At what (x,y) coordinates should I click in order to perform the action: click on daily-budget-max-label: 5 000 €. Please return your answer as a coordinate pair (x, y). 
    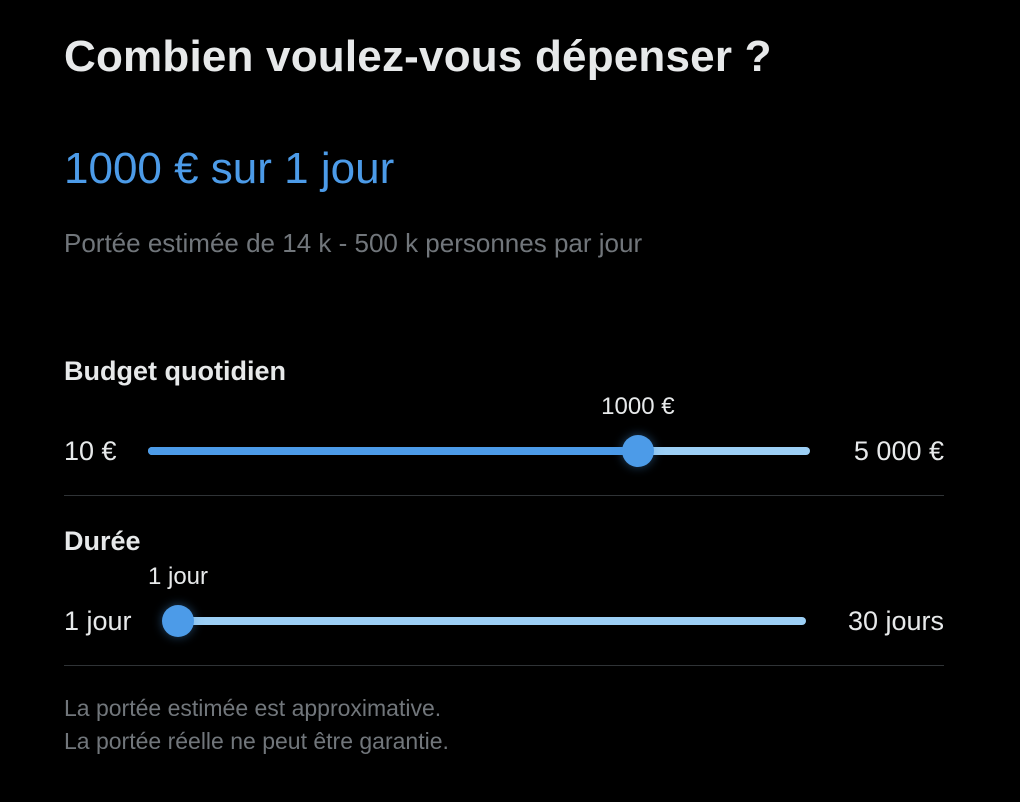
    Looking at the image, I should click on (898, 451).